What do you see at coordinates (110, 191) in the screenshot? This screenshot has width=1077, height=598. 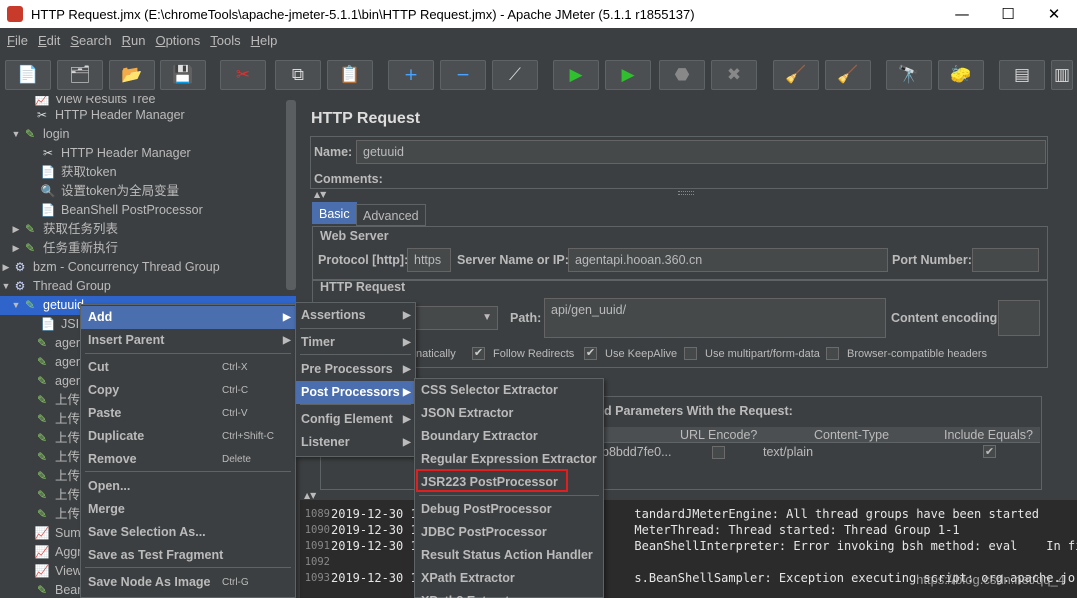 I see `tree-node: 🔍 设置token为全局变量` at bounding box center [110, 191].